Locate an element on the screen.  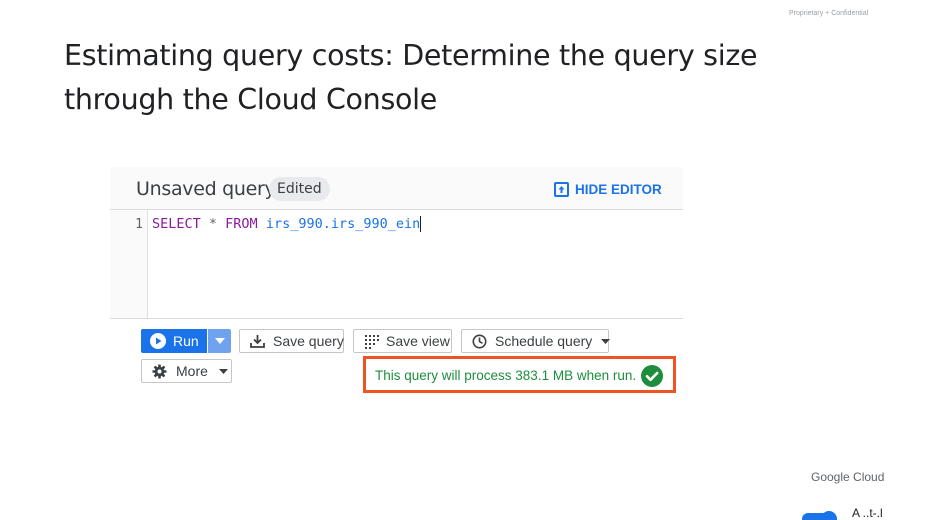
schedule-query-button: Schedule query is located at coordinates (536, 341).